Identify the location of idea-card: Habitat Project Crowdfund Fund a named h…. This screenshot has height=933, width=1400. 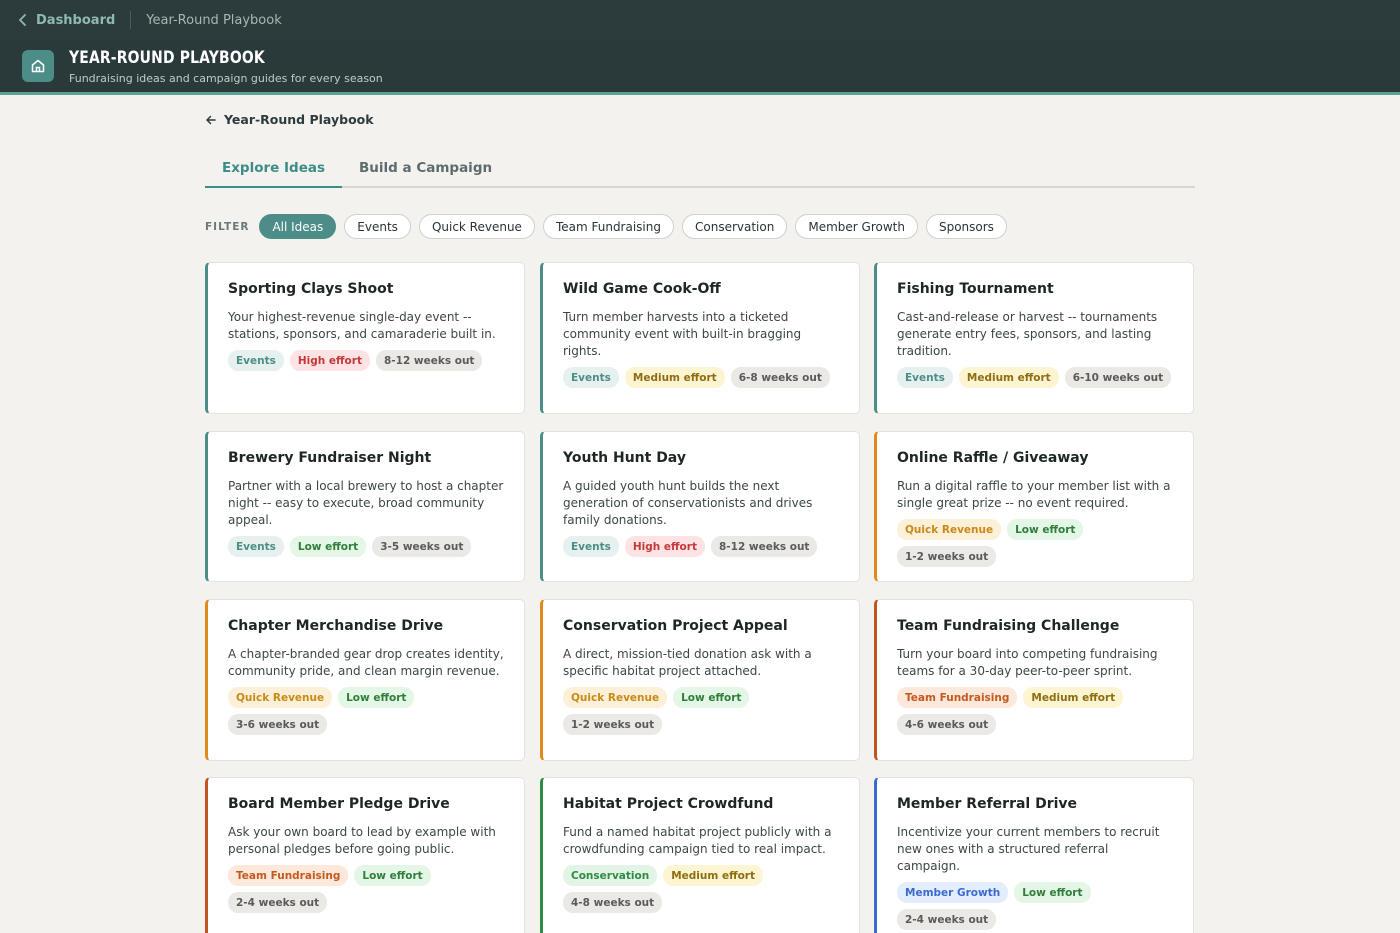
(700, 855).